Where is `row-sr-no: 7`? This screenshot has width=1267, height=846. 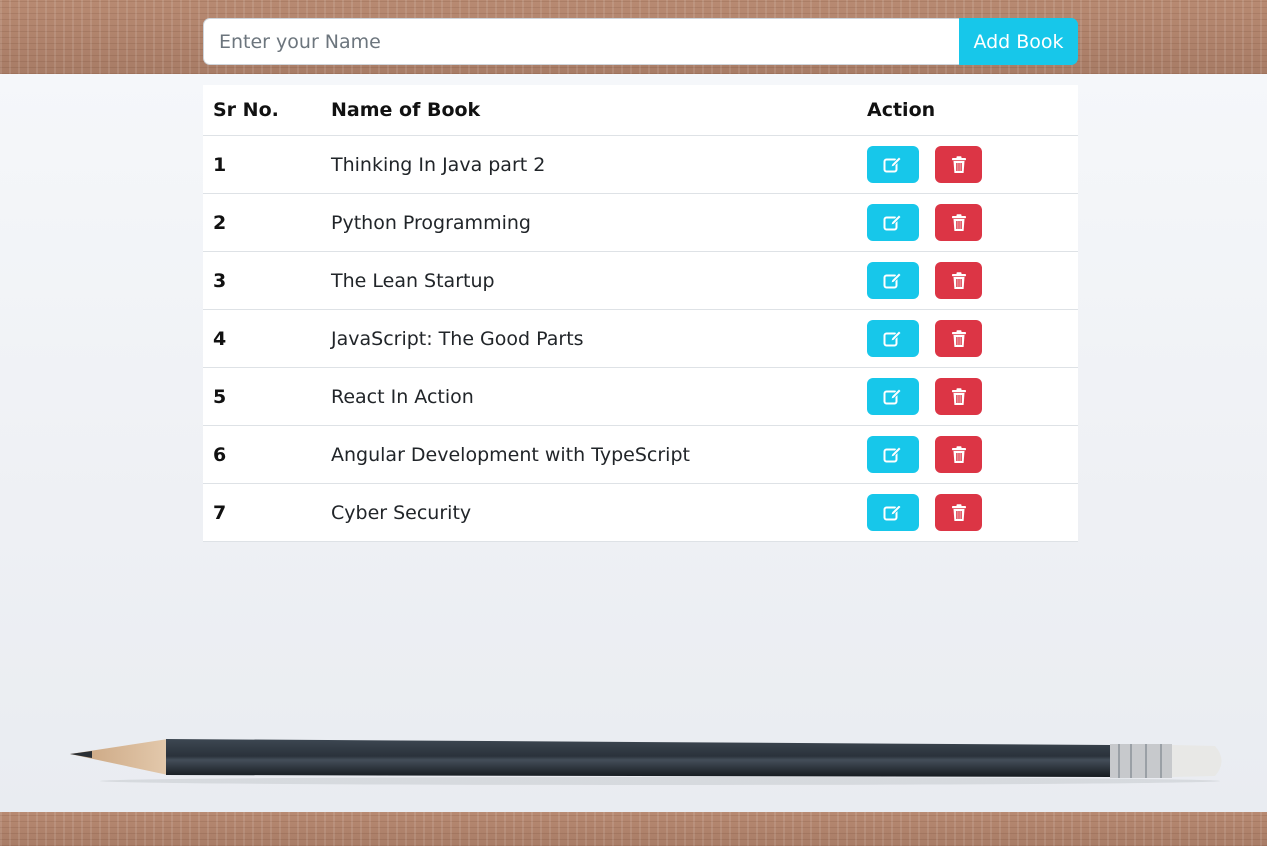
row-sr-no: 7 is located at coordinates (262, 512).